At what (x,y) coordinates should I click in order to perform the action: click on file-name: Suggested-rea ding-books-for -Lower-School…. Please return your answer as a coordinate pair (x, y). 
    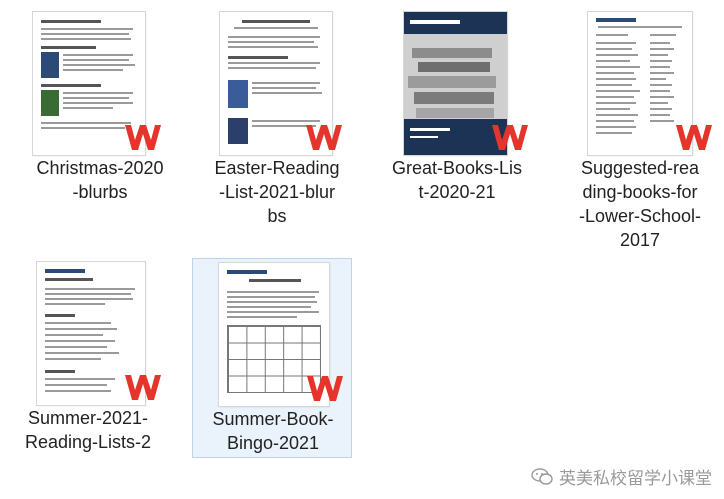
    Looking at the image, I should click on (640, 204).